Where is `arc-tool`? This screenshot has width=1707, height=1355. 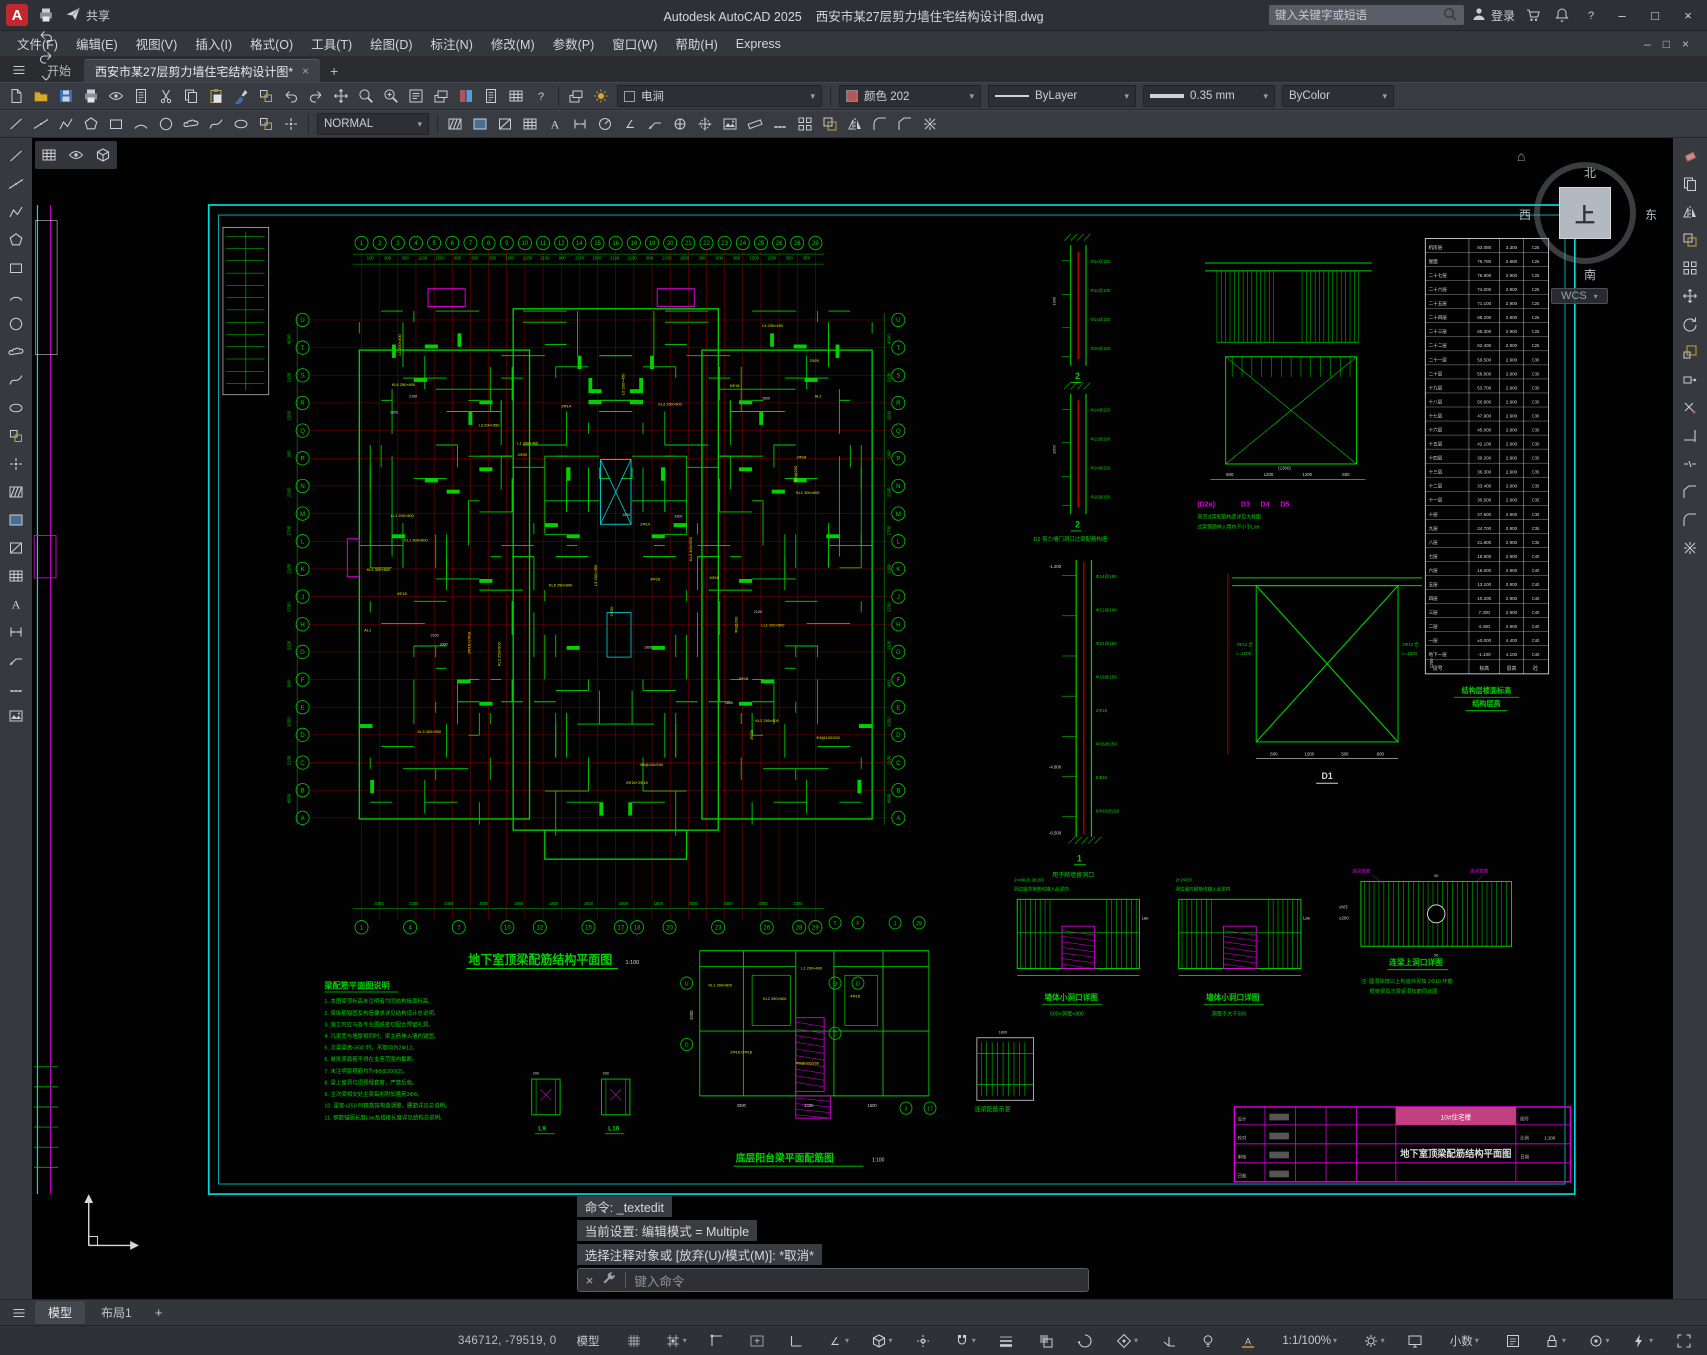 arc-tool is located at coordinates (141, 124).